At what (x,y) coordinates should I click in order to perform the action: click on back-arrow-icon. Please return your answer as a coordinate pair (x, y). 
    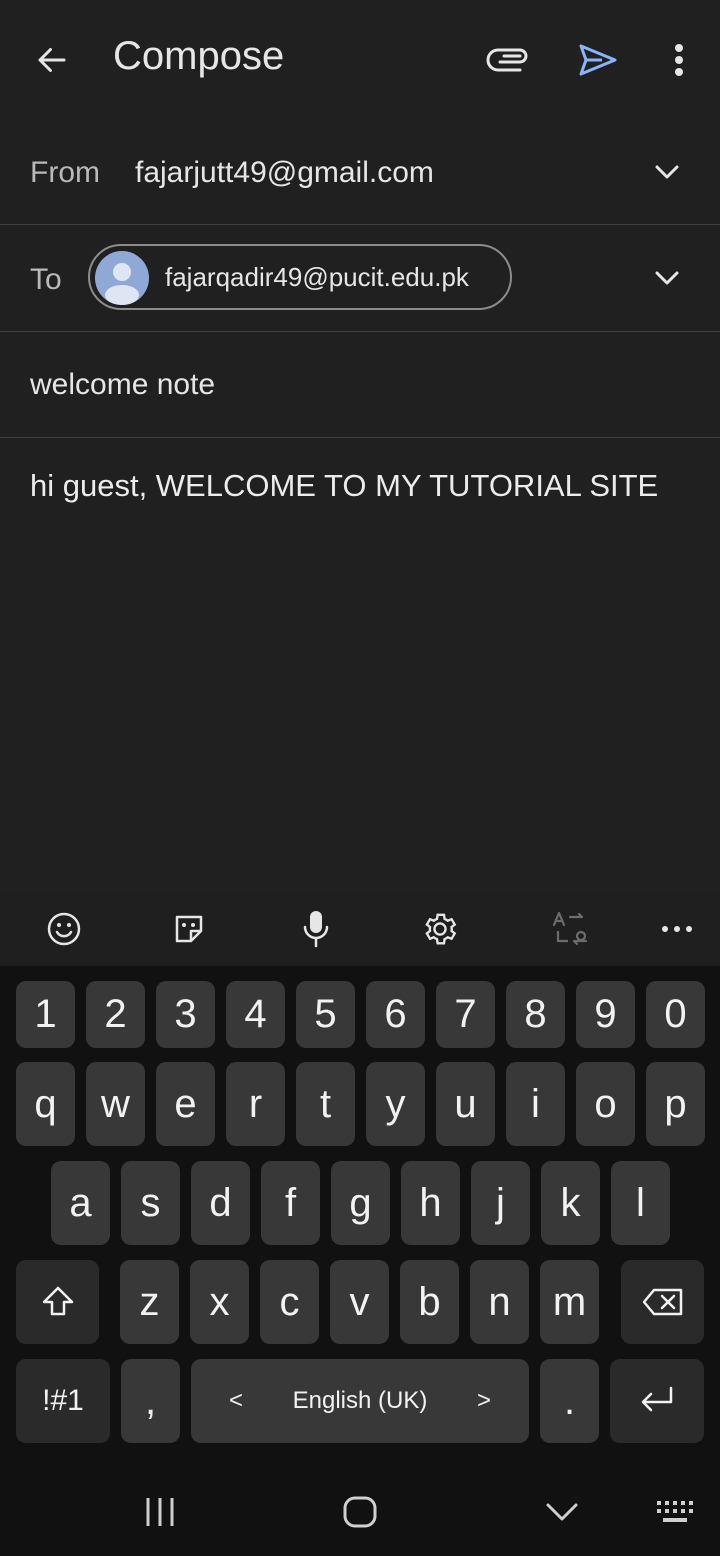
    Looking at the image, I should click on (52, 60).